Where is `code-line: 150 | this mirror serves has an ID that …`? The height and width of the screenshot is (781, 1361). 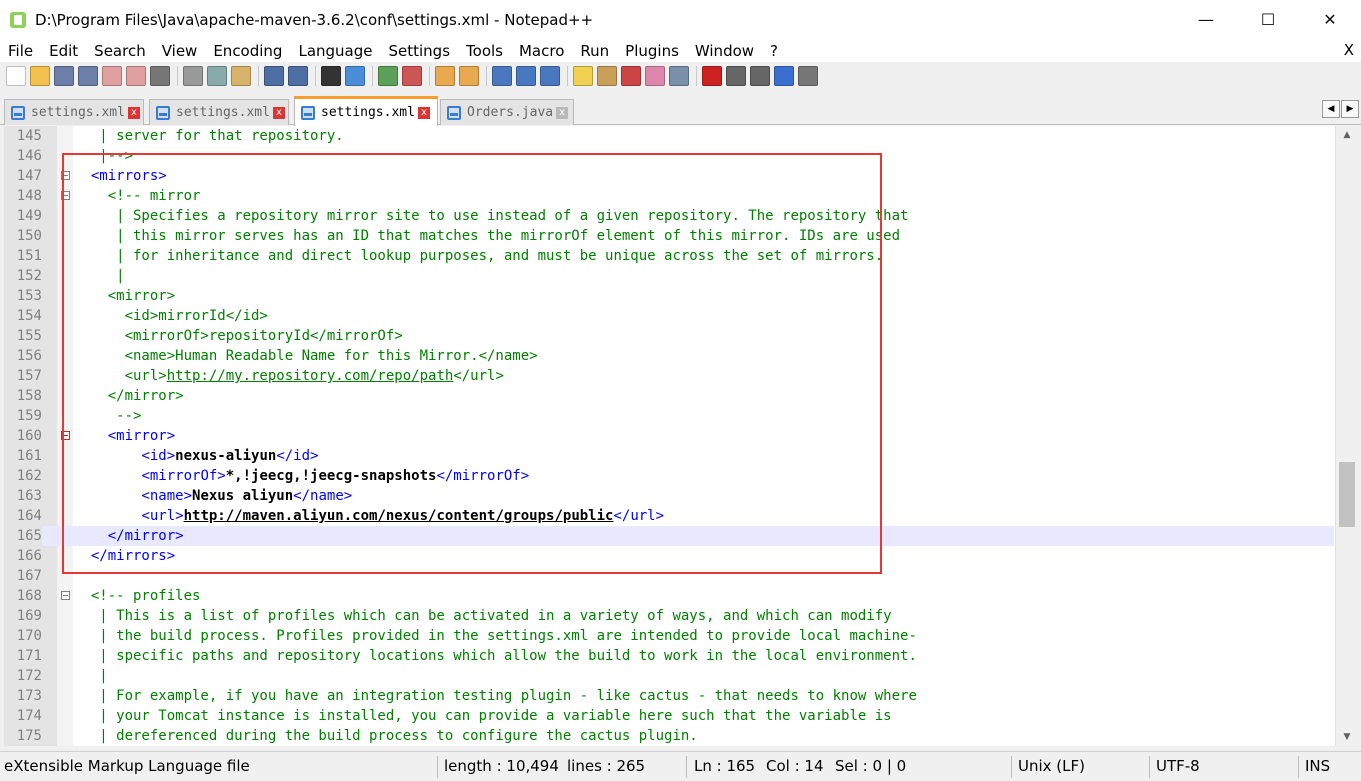 code-line: 150 | this mirror serves has an ID that … is located at coordinates (669, 236).